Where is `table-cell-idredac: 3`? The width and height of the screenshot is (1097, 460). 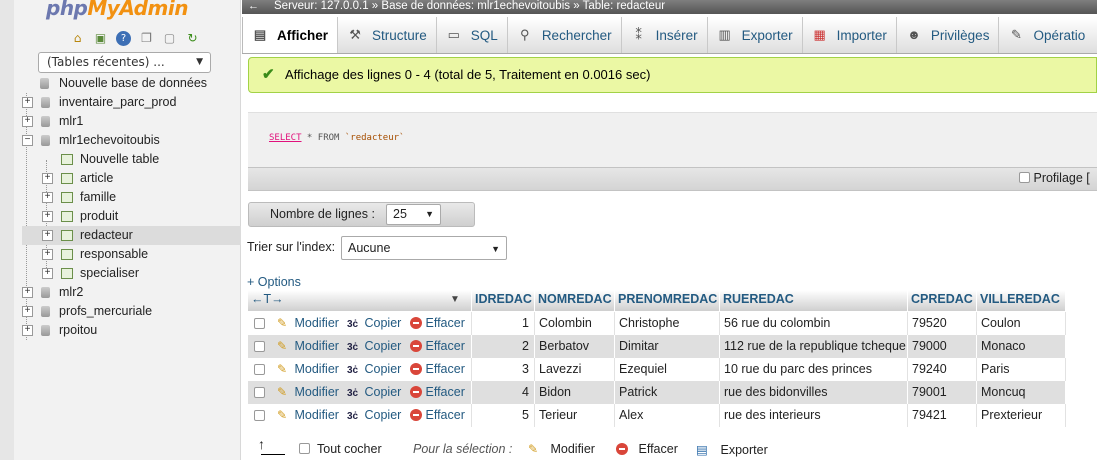
table-cell-idredac: 3 is located at coordinates (503, 369).